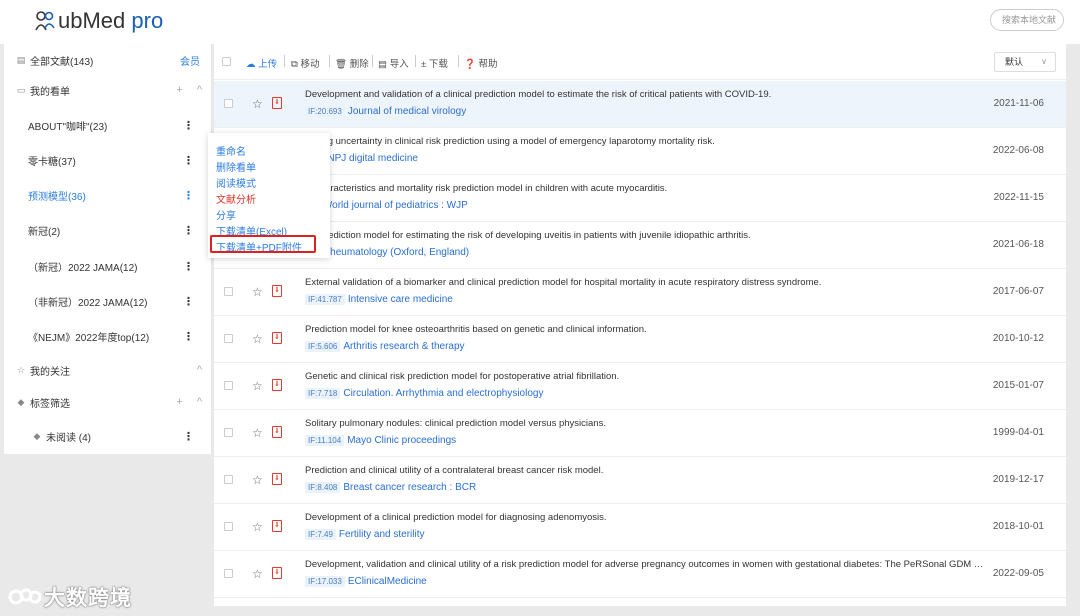 This screenshot has width=1080, height=616. I want to click on journal-link: EClinicalMedicine, so click(387, 581).